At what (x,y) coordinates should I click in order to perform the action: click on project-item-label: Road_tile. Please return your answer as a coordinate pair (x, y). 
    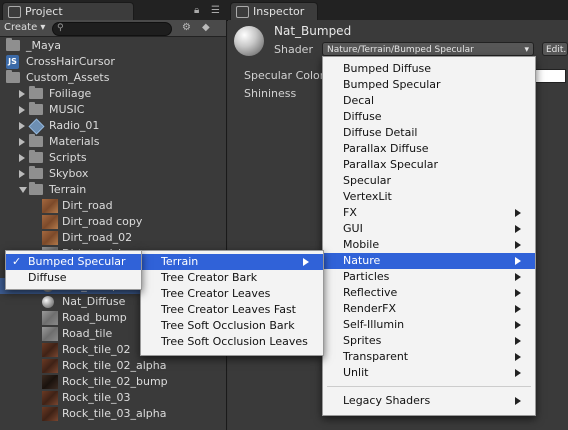
    Looking at the image, I should click on (87, 333).